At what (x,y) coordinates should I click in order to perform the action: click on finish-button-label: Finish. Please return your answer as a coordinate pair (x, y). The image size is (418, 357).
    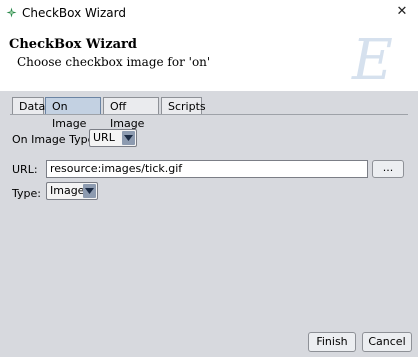
    Looking at the image, I should click on (332, 341).